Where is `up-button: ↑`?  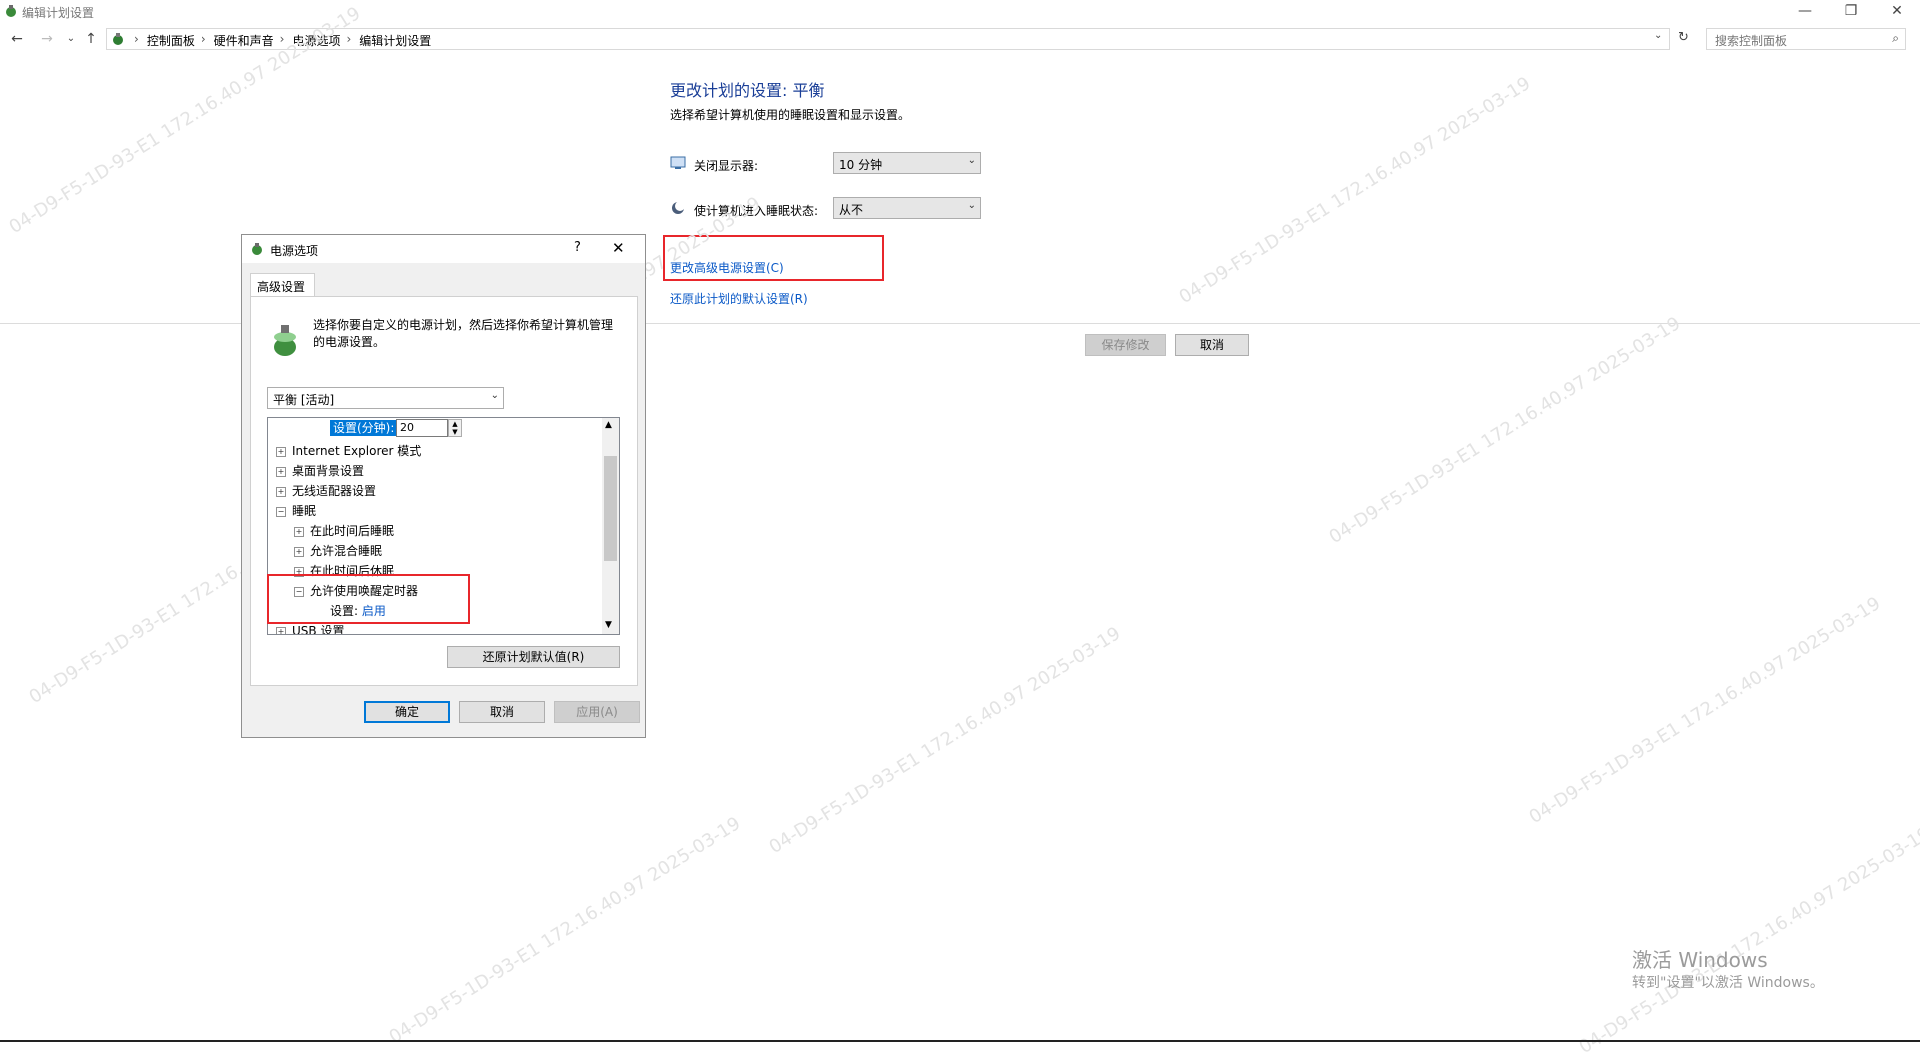 up-button: ↑ is located at coordinates (91, 39).